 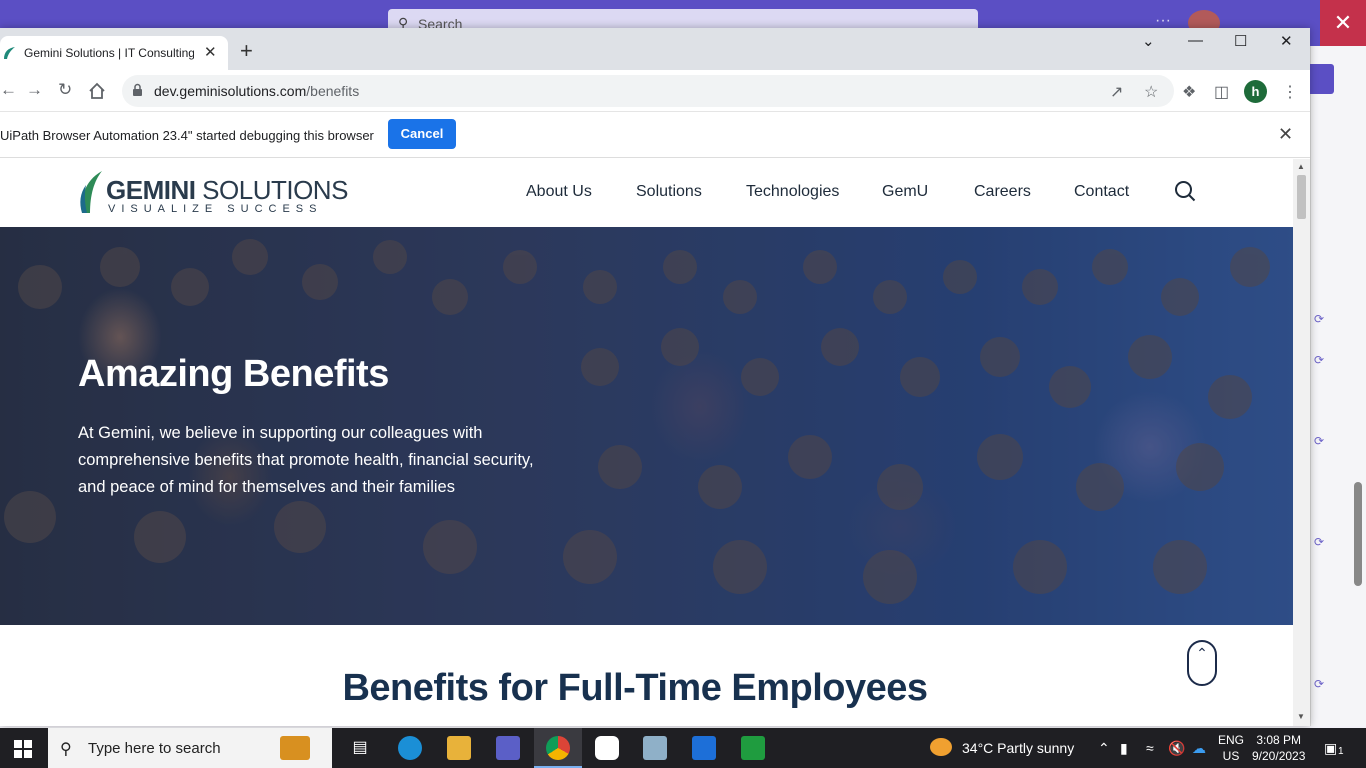 I want to click on gemini-logo: GEMINI SOLUTIONS VISUALIZE SUCCESS, so click(x=213, y=193).